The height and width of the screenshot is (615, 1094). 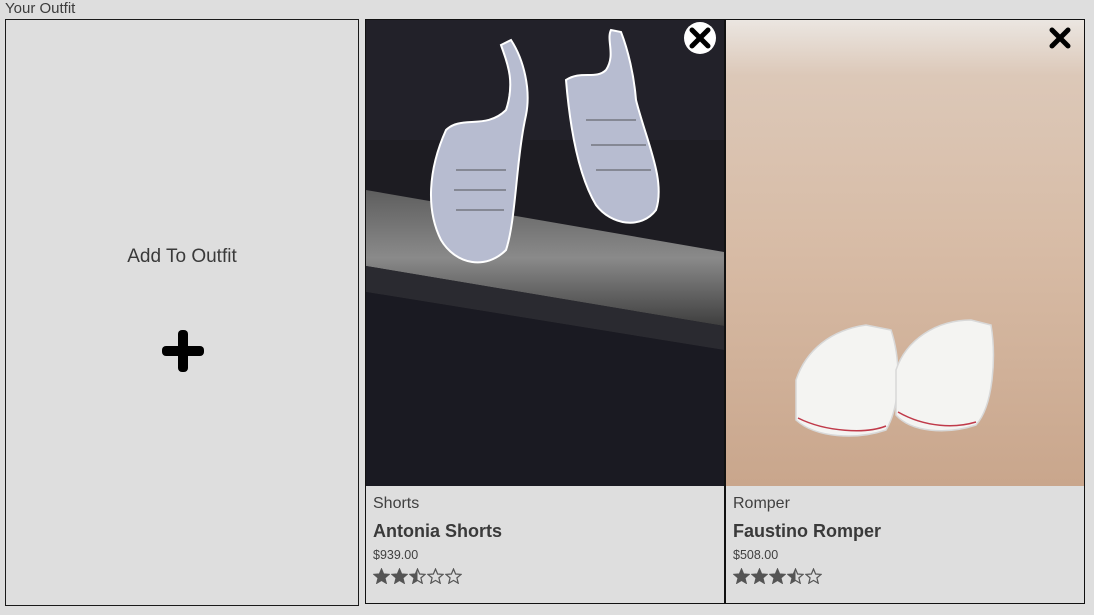 I want to click on section-title: Your Outfit, so click(x=40, y=8).